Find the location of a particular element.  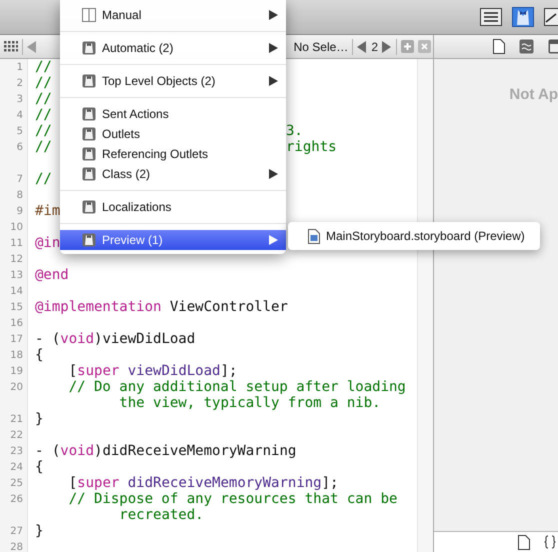

code-line: @implementation ViewController is located at coordinates (161, 307).